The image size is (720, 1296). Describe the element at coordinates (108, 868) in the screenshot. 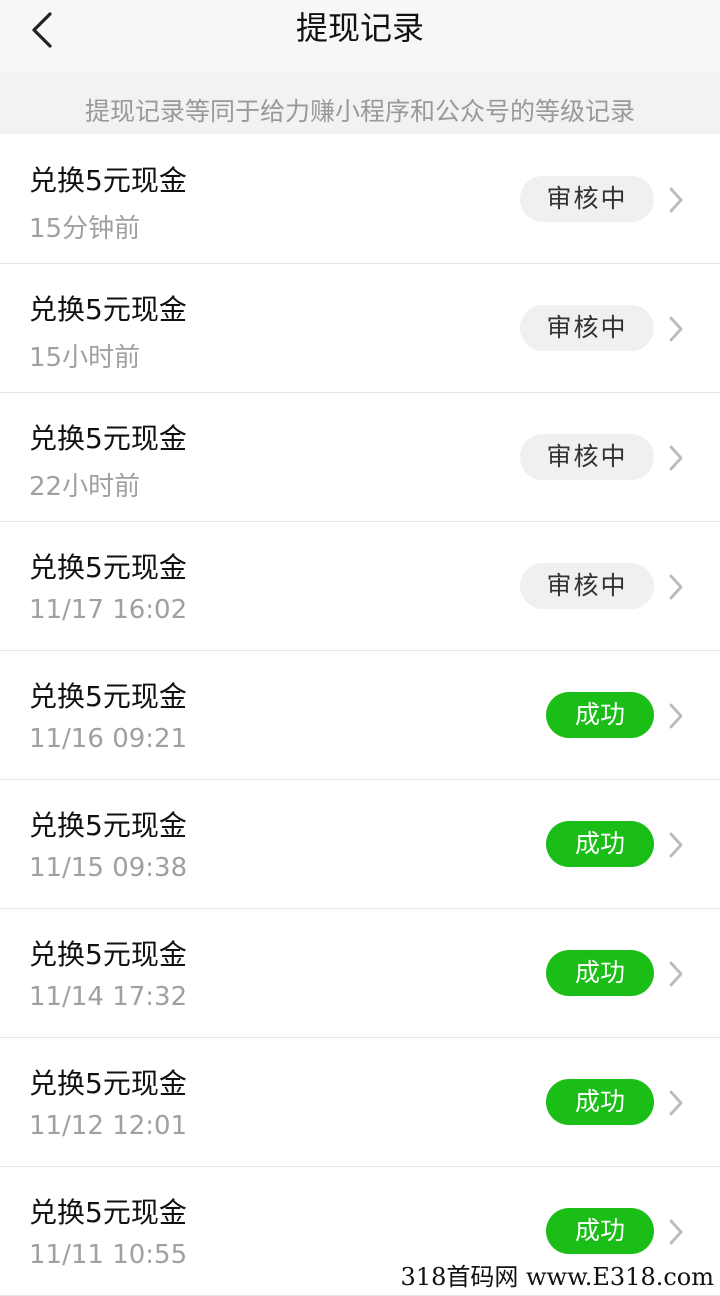

I see `record-time: 11/15 09:38` at that location.